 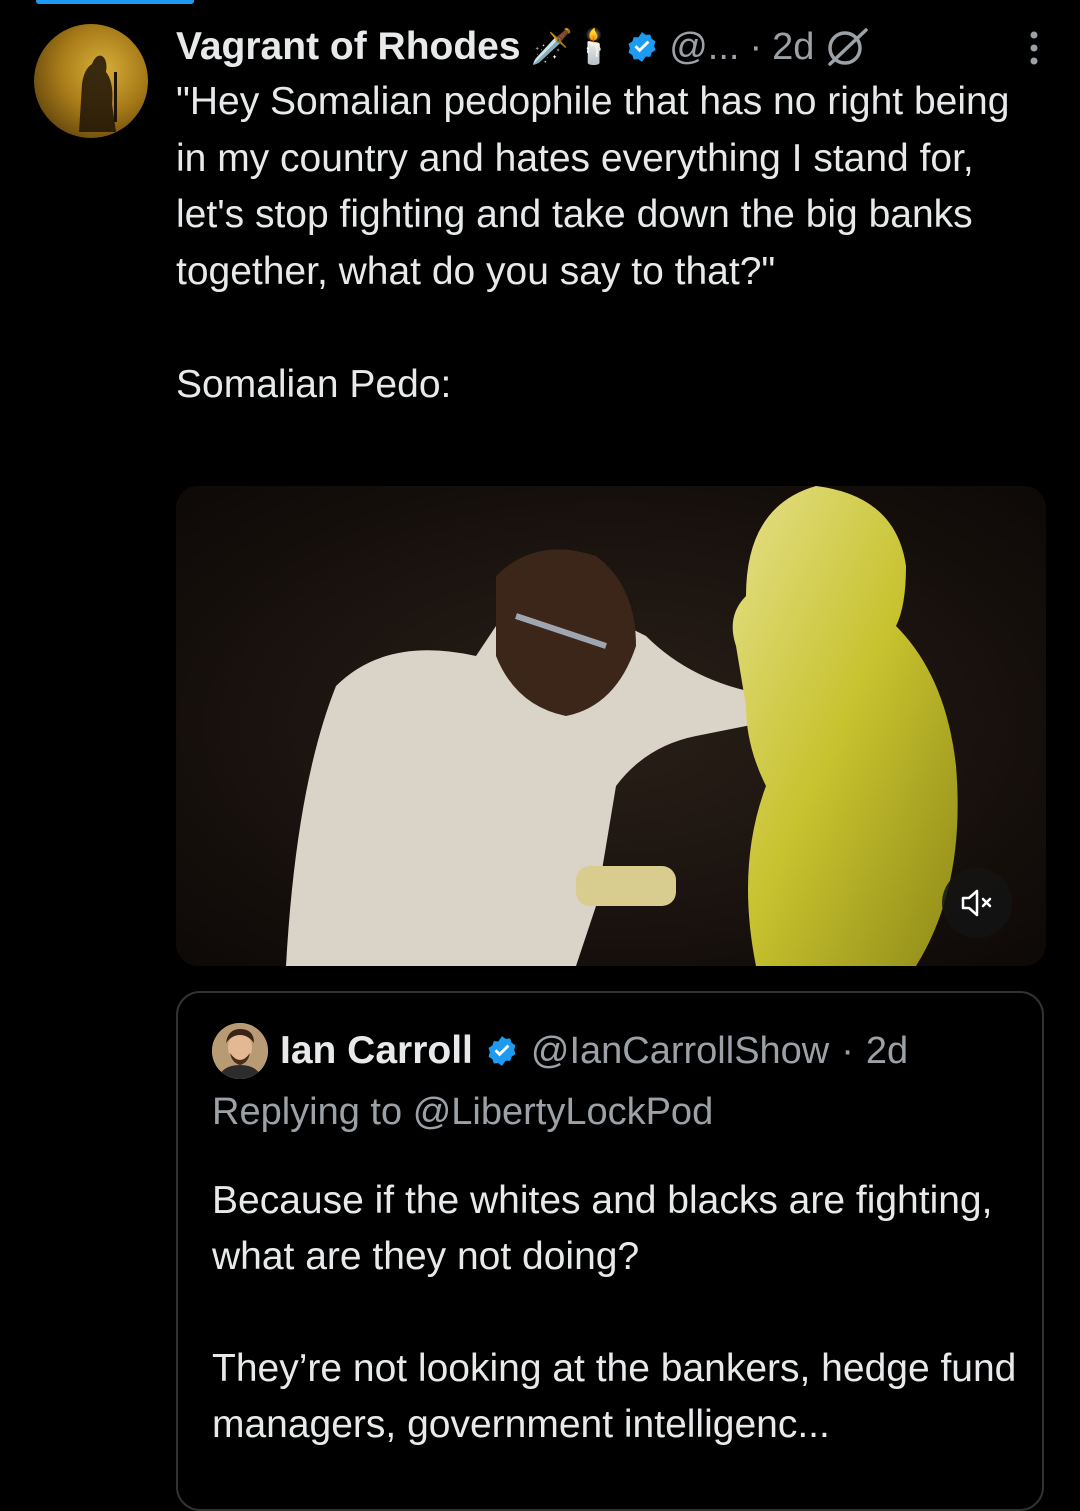 I want to click on quoted-avatar-image, so click(x=240, y=1051).